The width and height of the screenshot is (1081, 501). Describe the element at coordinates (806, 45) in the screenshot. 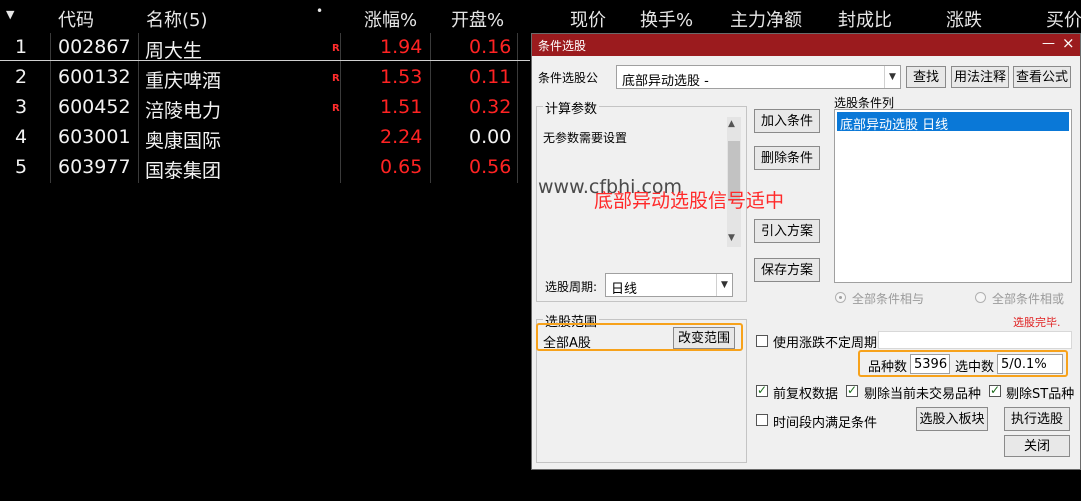

I see `dialog-title-bar: 条件选股 — ×` at that location.